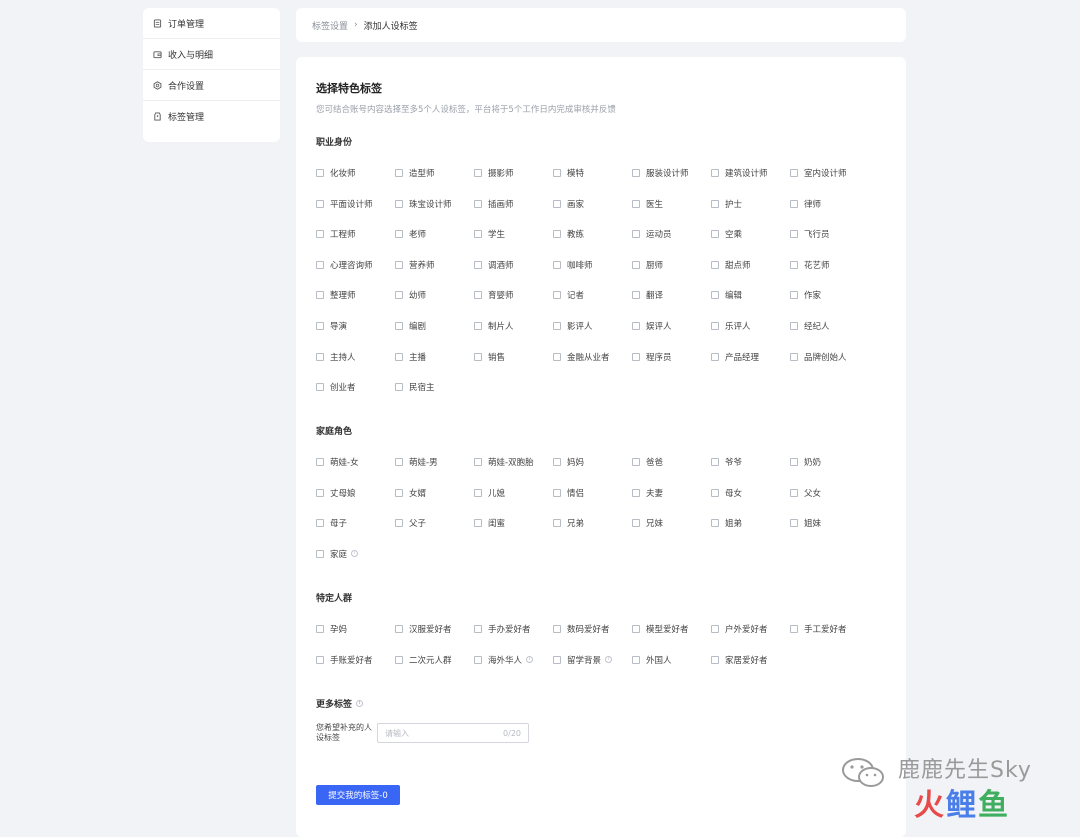 This screenshot has height=837, width=1080. What do you see at coordinates (489, 234) in the screenshot?
I see `tag-option: 学生` at bounding box center [489, 234].